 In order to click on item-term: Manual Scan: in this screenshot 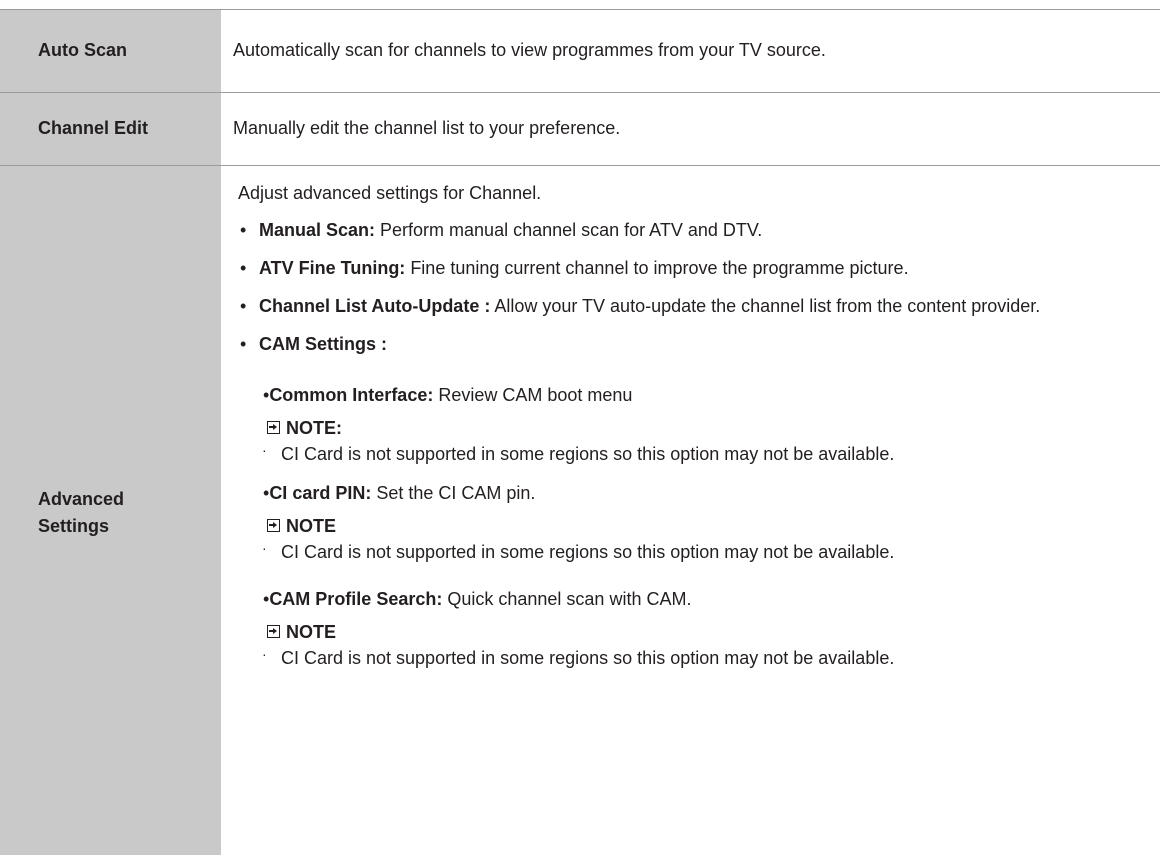, I will do `click(317, 229)`.